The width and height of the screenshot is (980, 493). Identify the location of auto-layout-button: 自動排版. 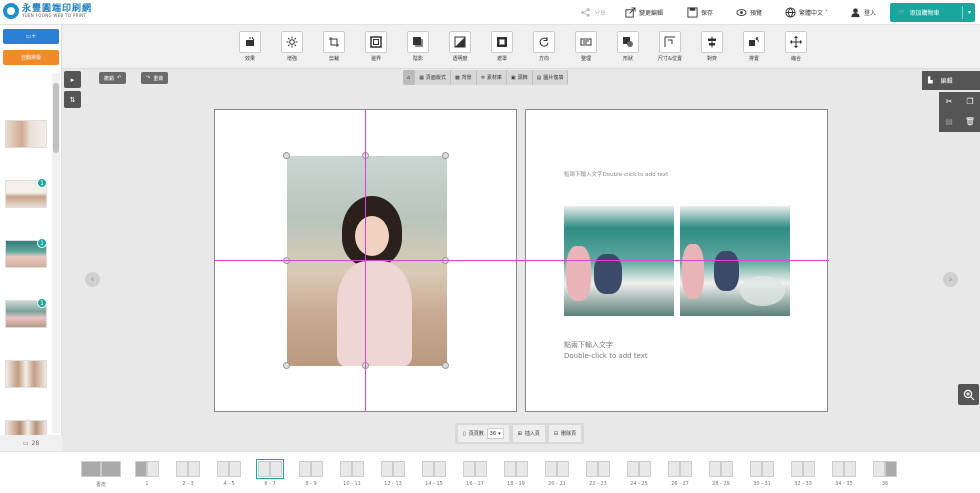
(31, 57).